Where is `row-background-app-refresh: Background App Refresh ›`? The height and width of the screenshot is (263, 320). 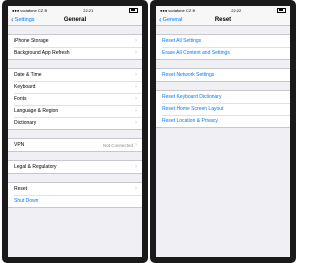
row-background-app-refresh: Background App Refresh › is located at coordinates (75, 53).